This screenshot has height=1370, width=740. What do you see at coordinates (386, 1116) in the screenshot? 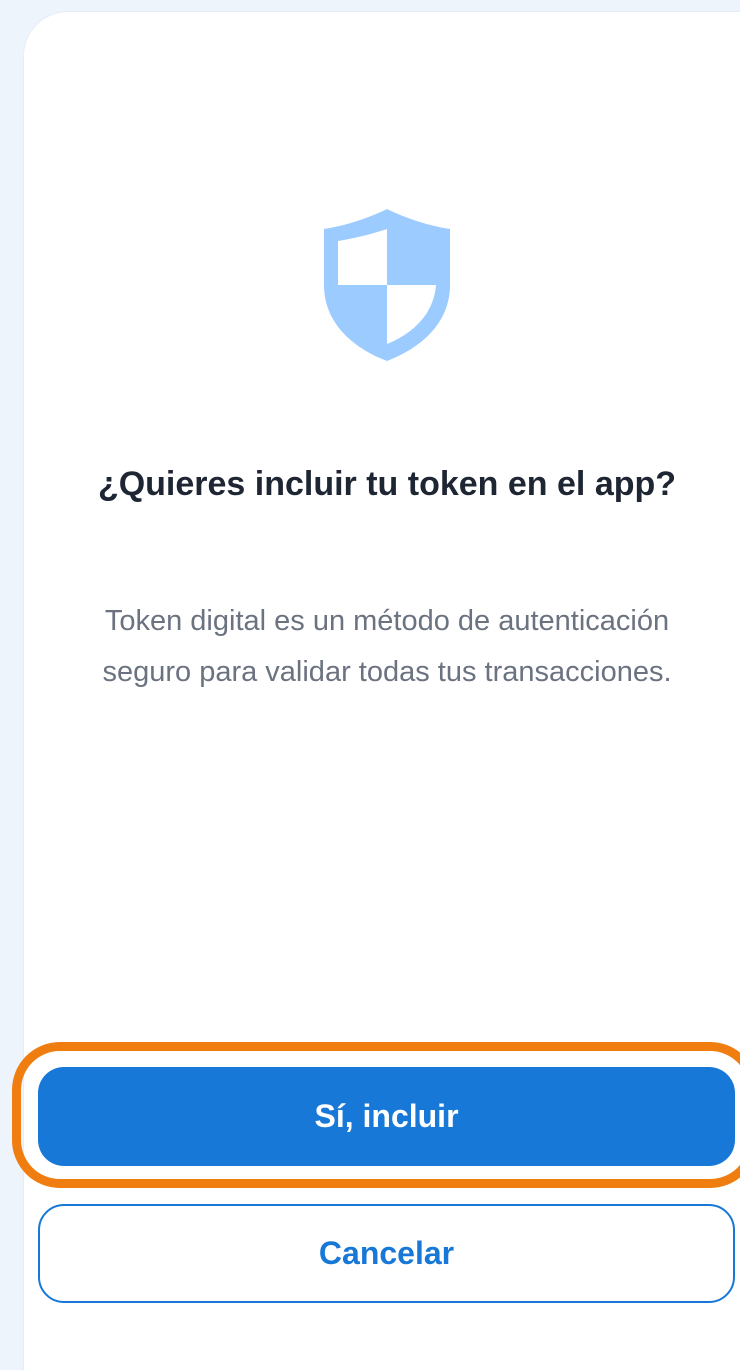
I see `confirm-include-button: Sí, incluir` at bounding box center [386, 1116].